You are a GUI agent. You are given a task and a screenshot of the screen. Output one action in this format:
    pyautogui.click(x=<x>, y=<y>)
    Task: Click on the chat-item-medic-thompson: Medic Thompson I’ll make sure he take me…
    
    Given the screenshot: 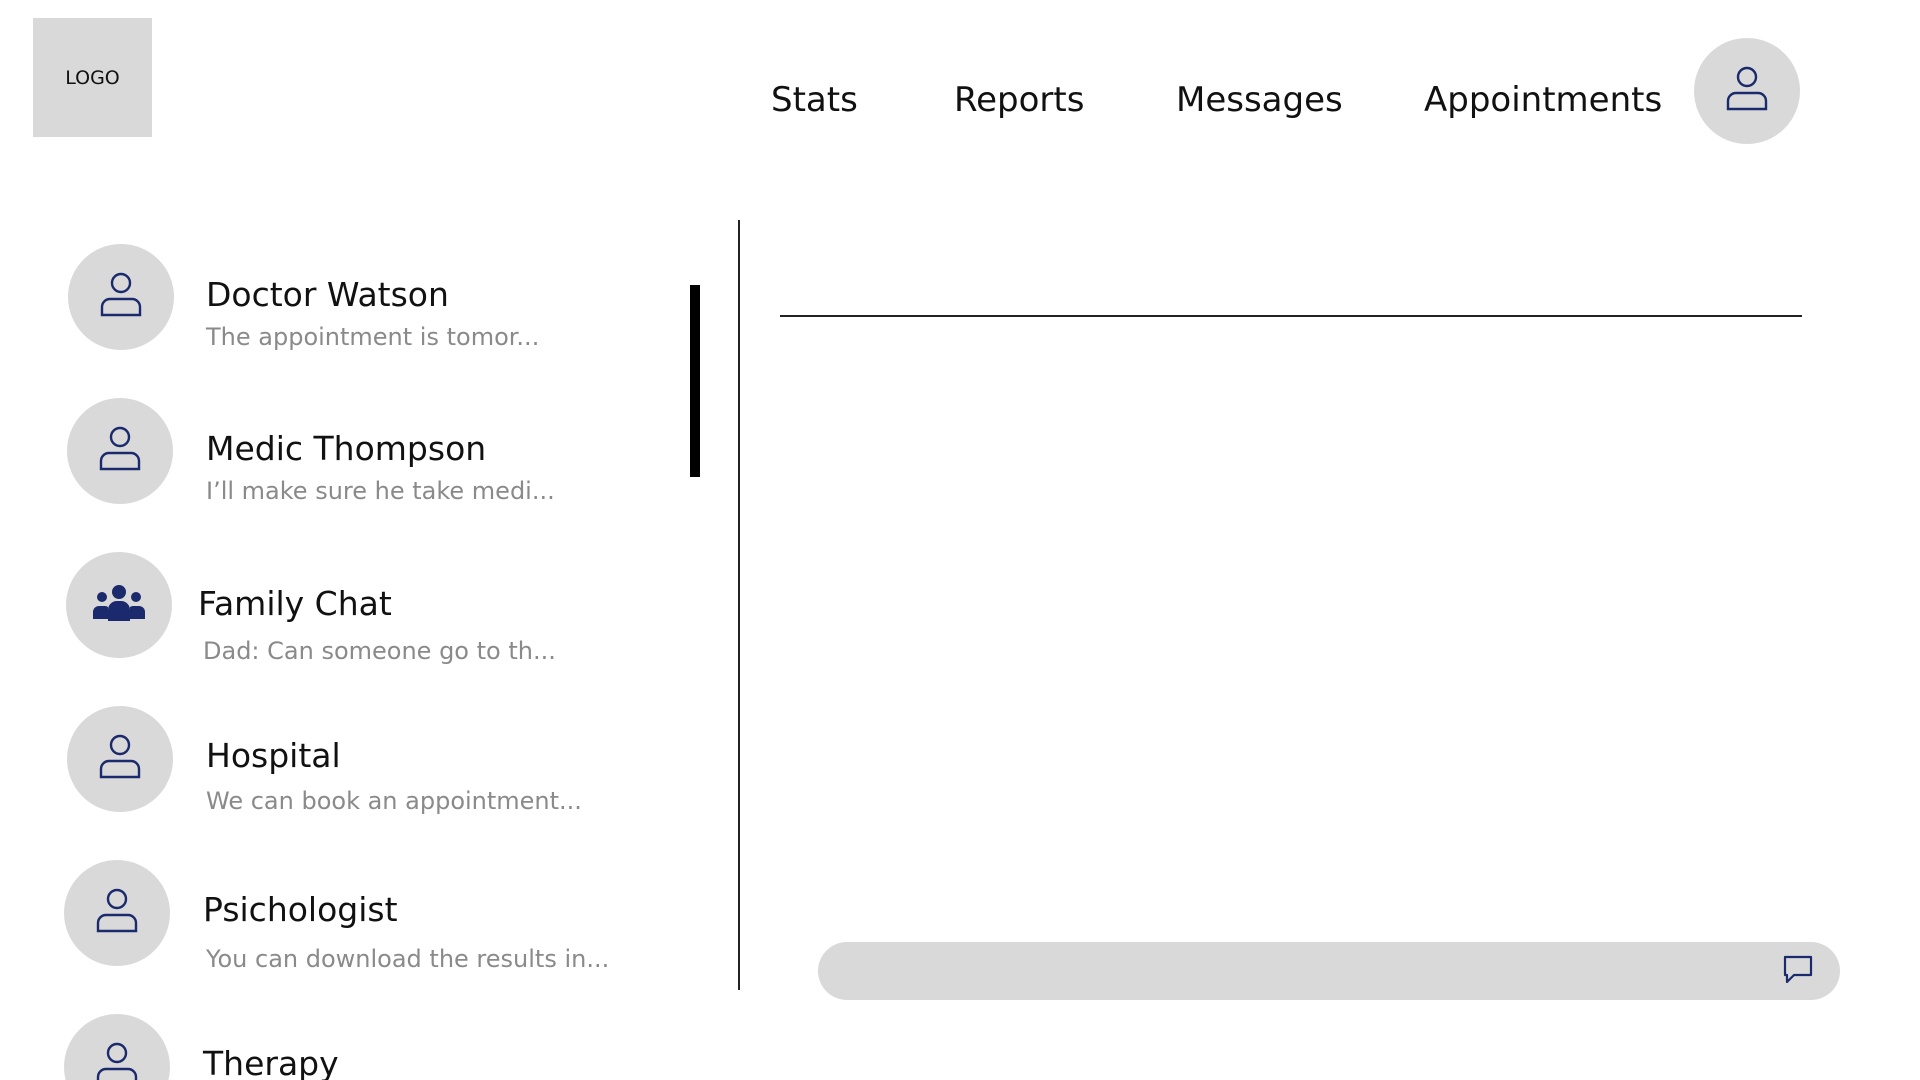 What is the action you would take?
    pyautogui.click(x=345, y=454)
    